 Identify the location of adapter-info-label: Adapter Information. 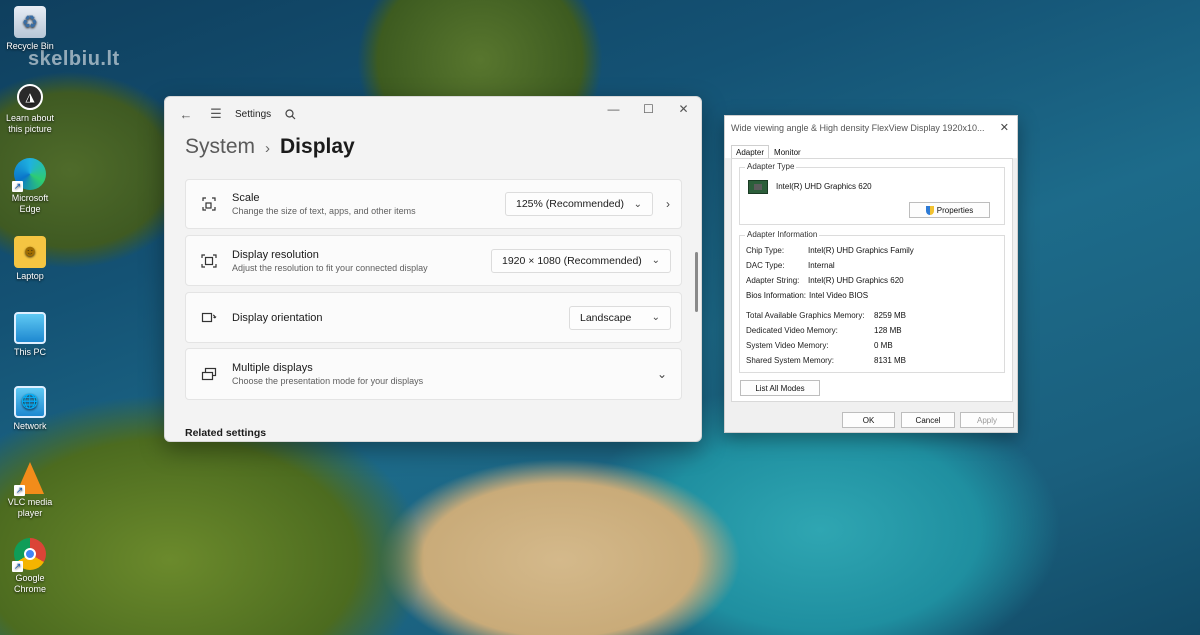
(782, 234).